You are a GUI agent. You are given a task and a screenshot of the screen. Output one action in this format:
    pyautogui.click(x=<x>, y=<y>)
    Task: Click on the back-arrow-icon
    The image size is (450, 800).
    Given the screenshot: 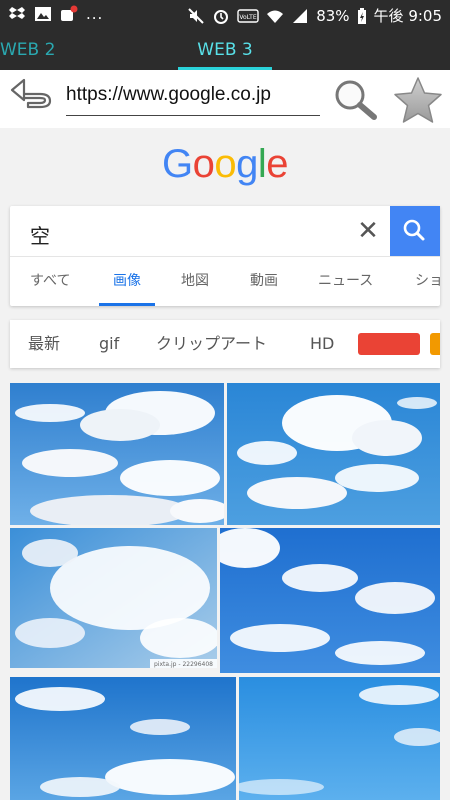 What is the action you would take?
    pyautogui.click(x=31, y=93)
    